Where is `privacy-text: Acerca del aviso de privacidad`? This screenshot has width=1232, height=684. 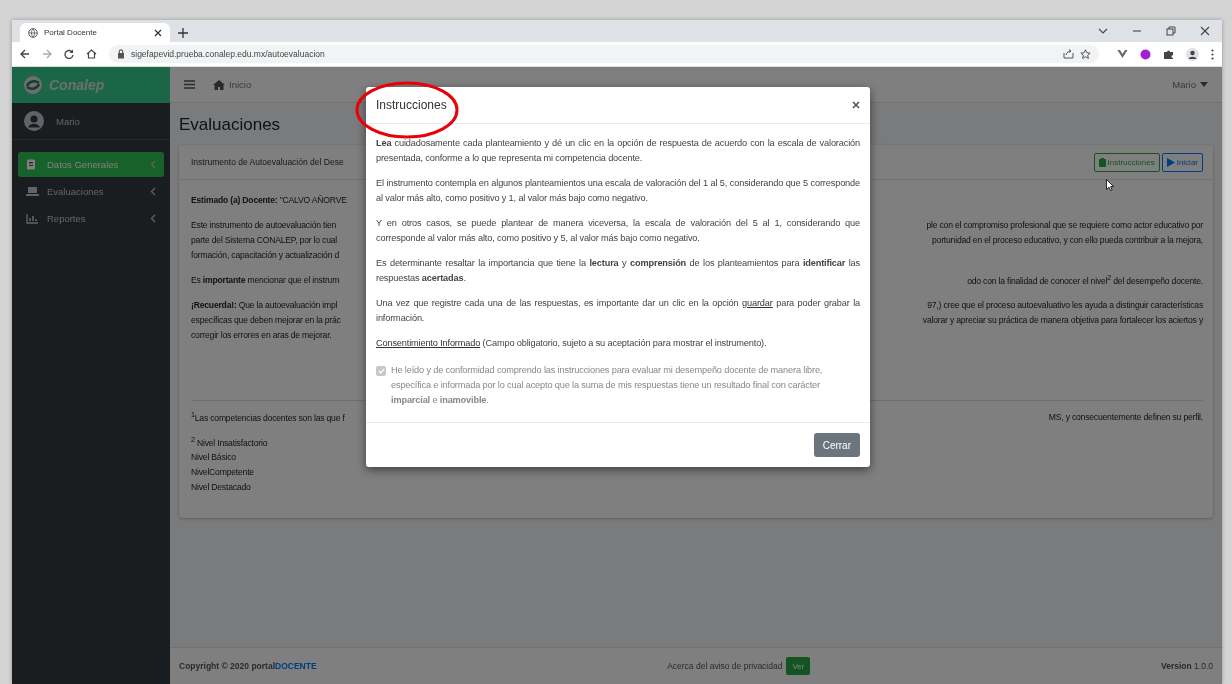
privacy-text: Acerca del aviso de privacidad is located at coordinates (725, 666).